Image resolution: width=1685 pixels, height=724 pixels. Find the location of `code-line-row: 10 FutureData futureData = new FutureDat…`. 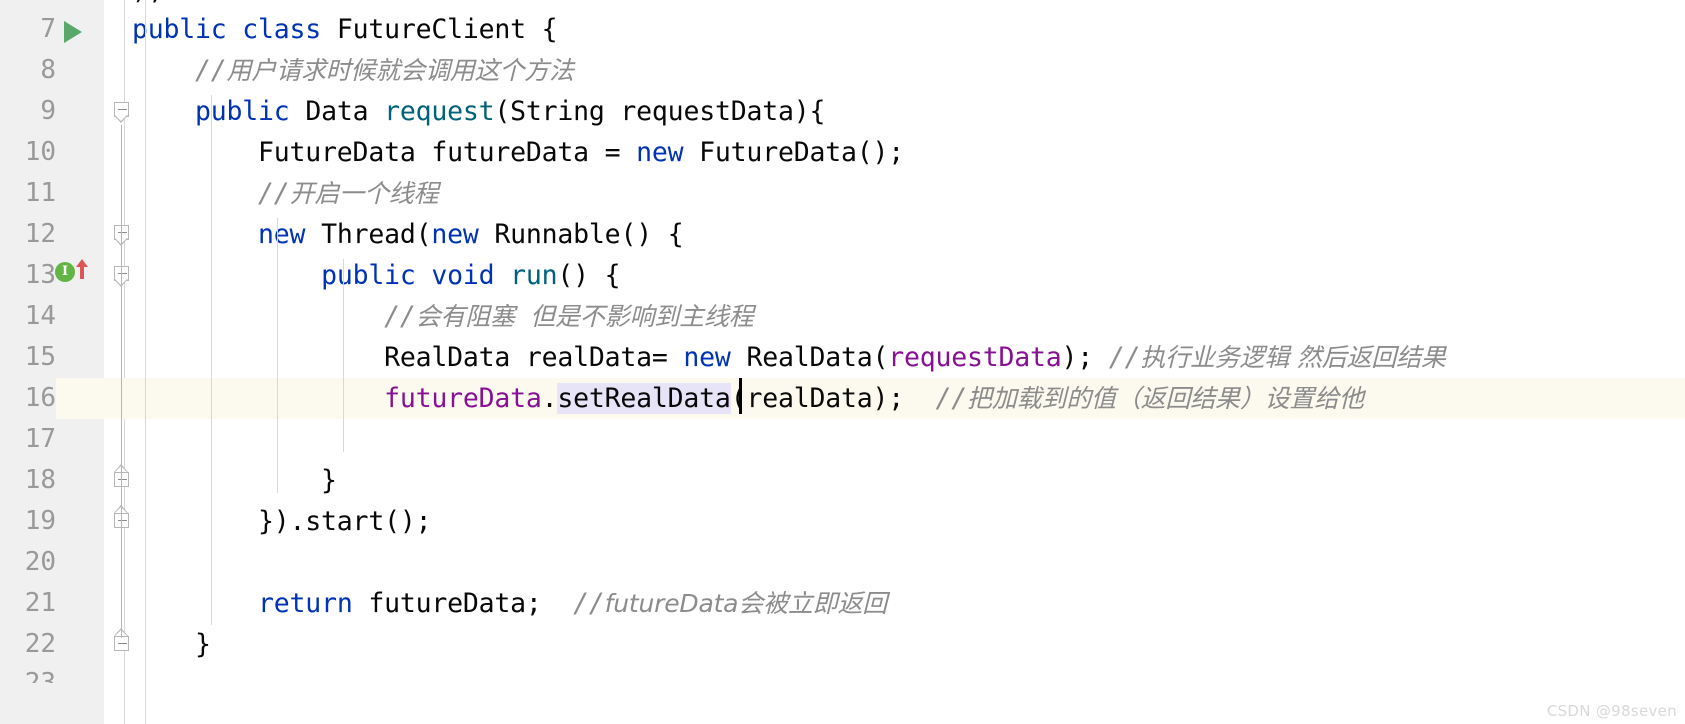

code-line-row: 10 FutureData futureData = new FutureDat… is located at coordinates (842, 152).